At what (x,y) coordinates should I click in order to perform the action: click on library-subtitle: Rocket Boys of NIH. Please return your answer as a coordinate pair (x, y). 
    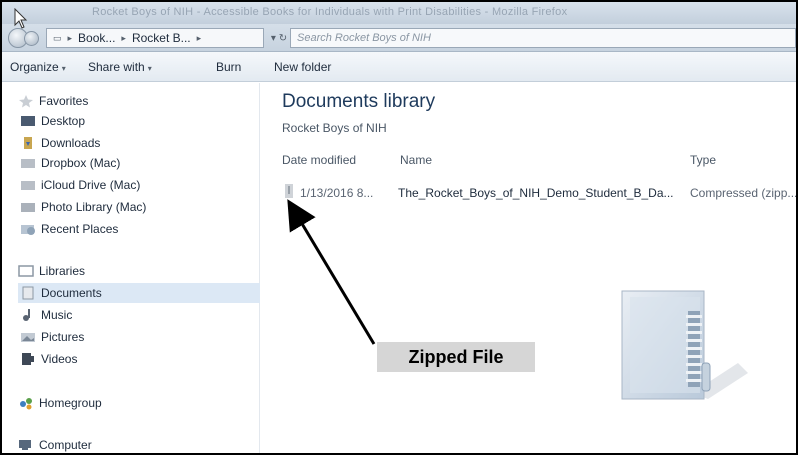
    Looking at the image, I should click on (334, 128).